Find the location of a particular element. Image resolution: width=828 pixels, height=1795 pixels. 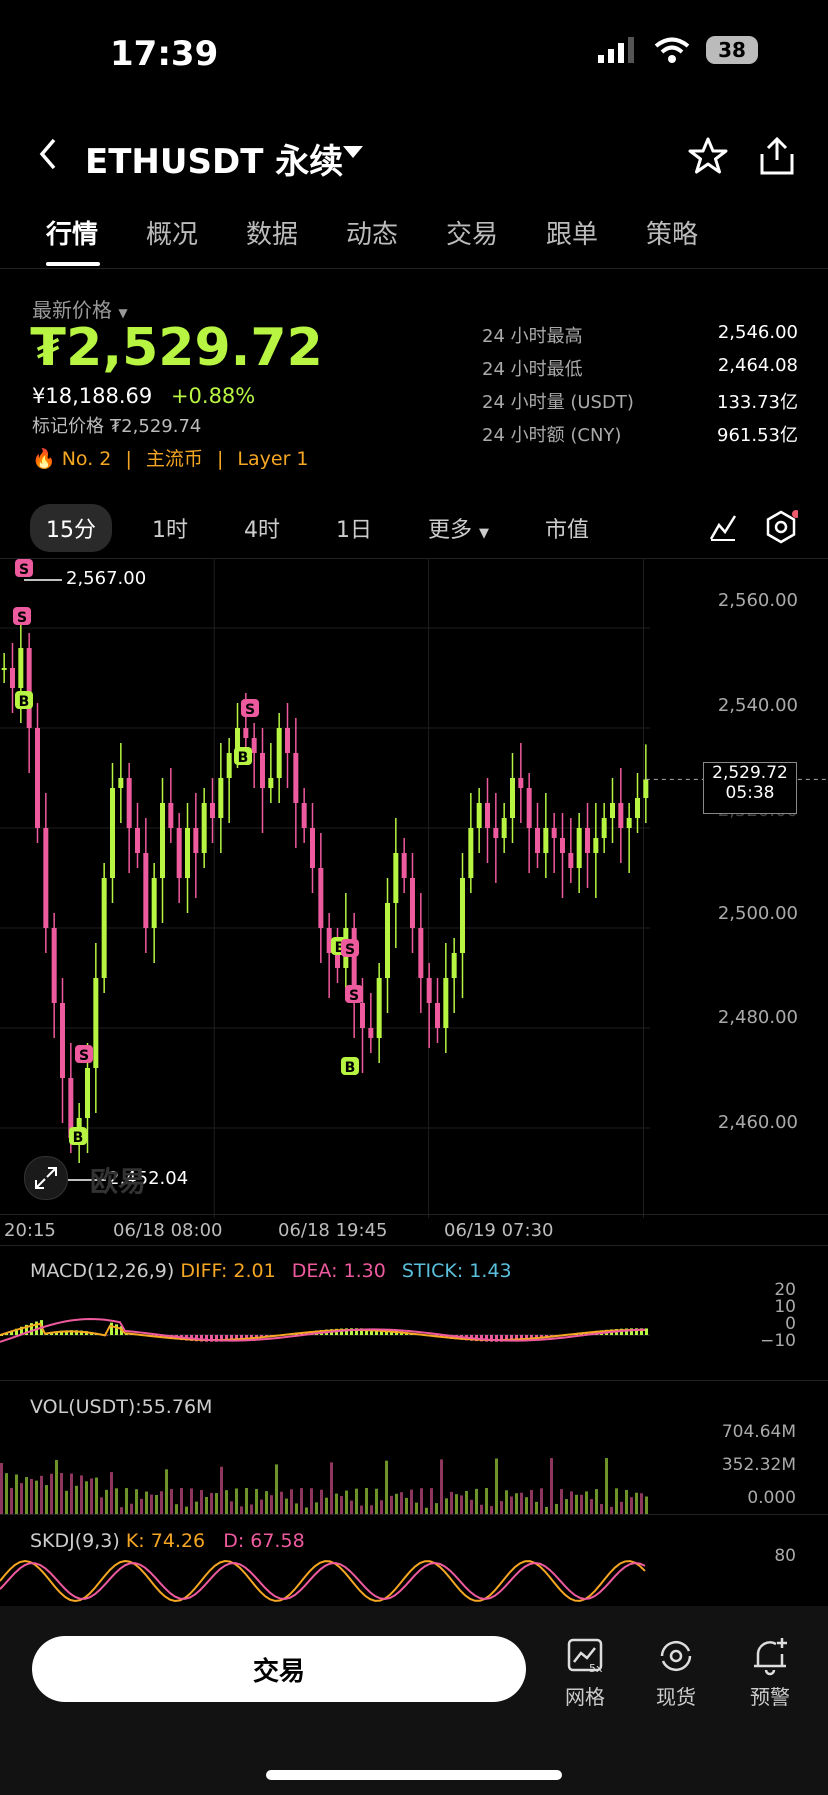

category-tag: 主流币 is located at coordinates (174, 459).